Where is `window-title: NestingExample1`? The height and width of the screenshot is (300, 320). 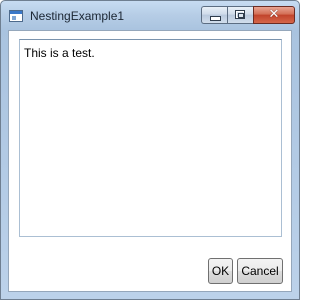 window-title: NestingExample1 is located at coordinates (77, 16).